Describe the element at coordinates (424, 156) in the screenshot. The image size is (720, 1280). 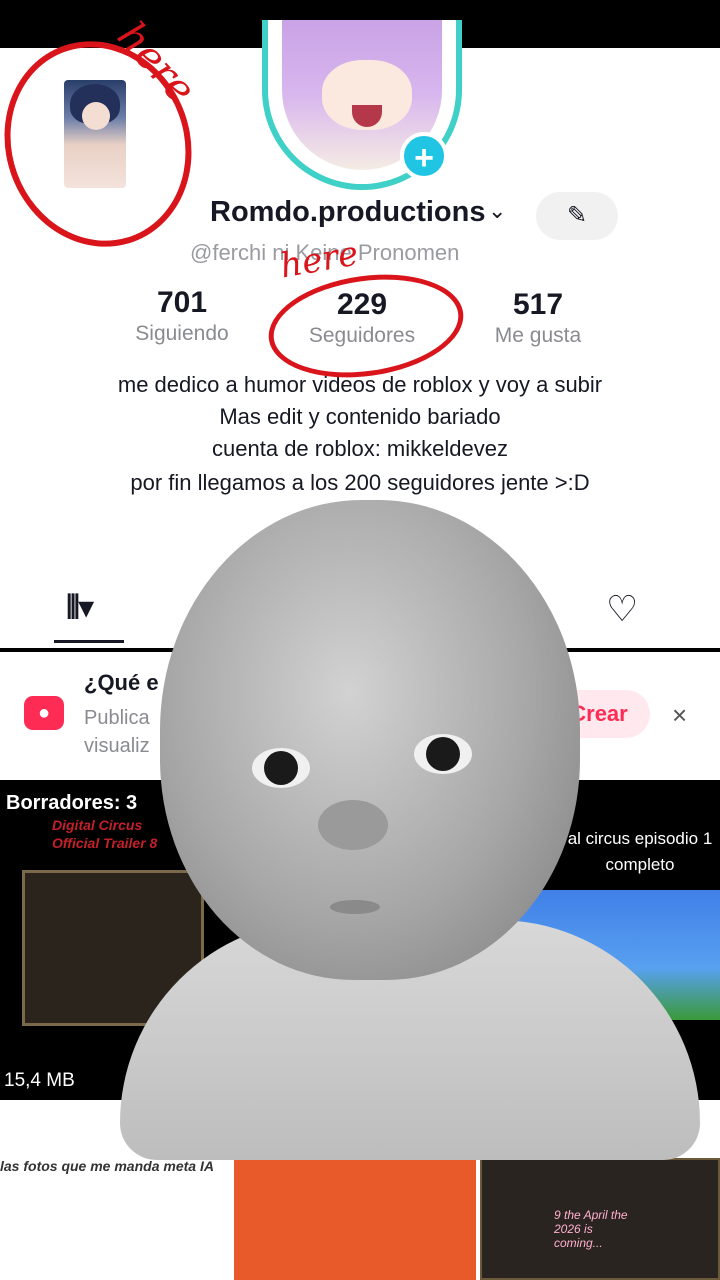
I see `add-story-button: +` at that location.